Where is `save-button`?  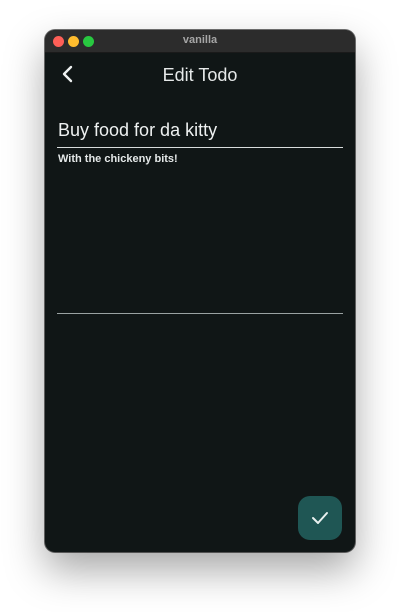
save-button is located at coordinates (320, 518).